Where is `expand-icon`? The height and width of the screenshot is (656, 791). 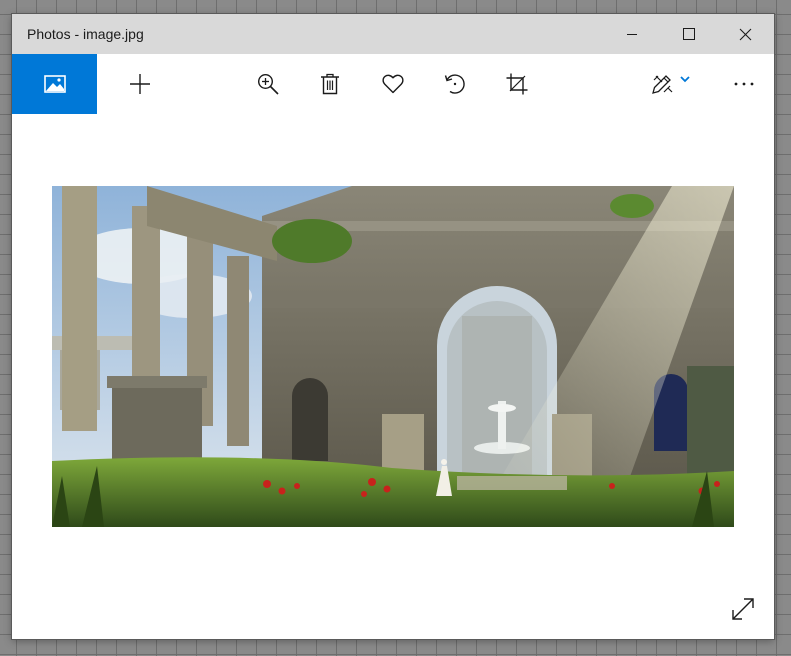 expand-icon is located at coordinates (743, 609).